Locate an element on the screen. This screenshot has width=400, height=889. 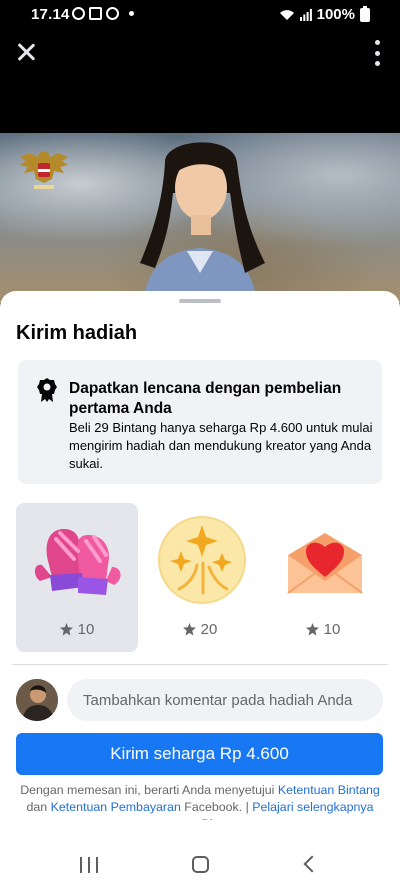
tiktok-icon is located at coordinates (95, 13).